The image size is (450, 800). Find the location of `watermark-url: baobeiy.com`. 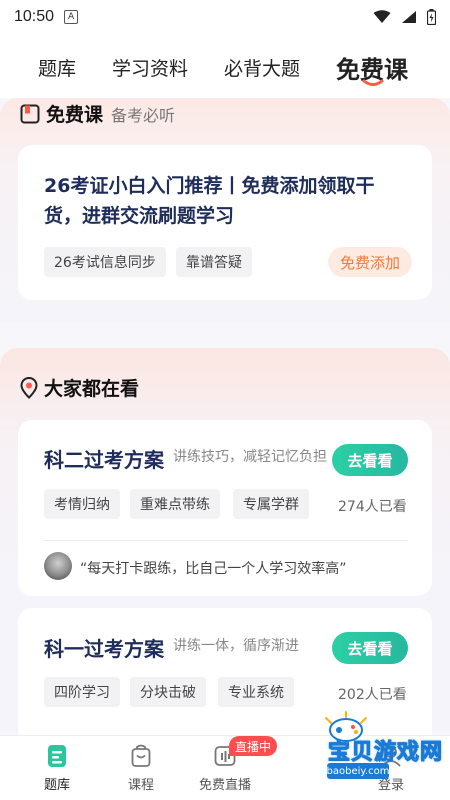

watermark-url: baobeiy.com is located at coordinates (358, 771).